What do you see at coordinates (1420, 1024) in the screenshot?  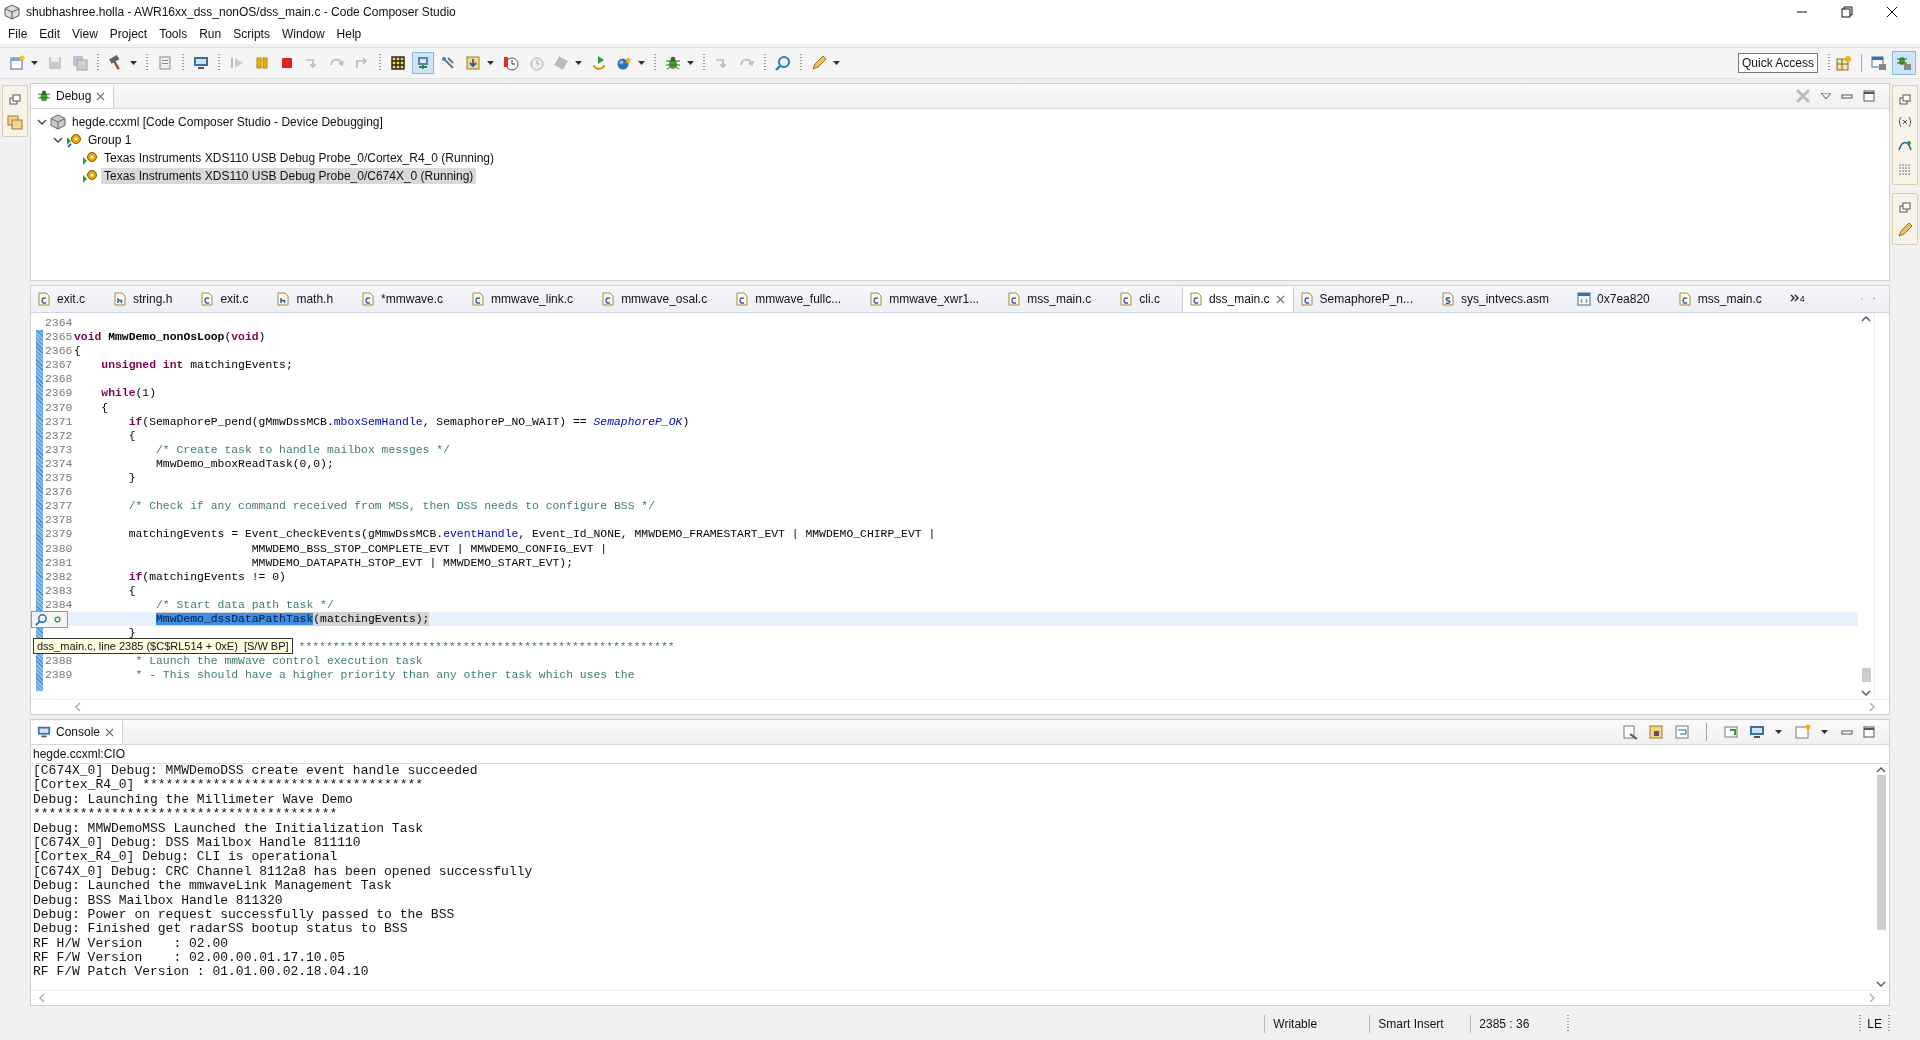 I see `insert-mode: Smart Insert` at bounding box center [1420, 1024].